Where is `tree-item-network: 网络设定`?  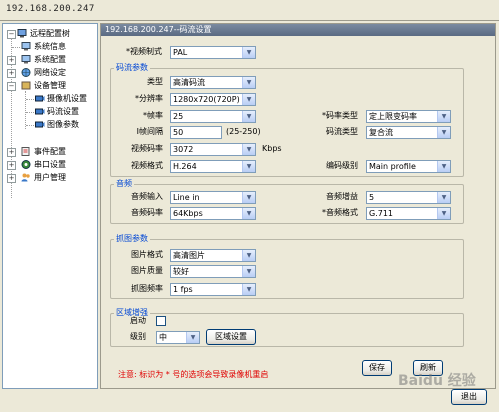 tree-item-network: 网络设定 is located at coordinates (50, 73).